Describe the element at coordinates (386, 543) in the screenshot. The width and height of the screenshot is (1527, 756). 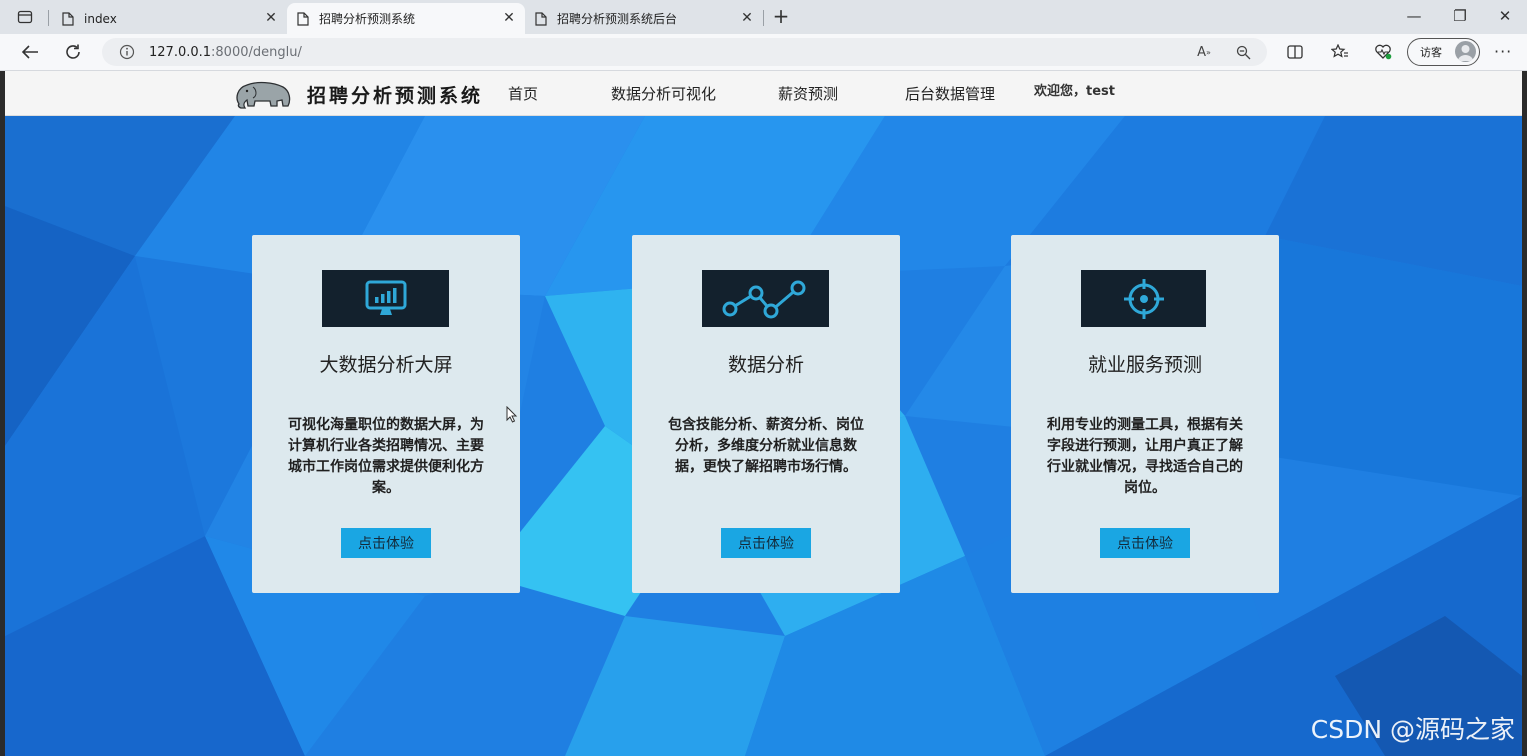
I see `try-big-data-screen-button: 点击体验` at that location.